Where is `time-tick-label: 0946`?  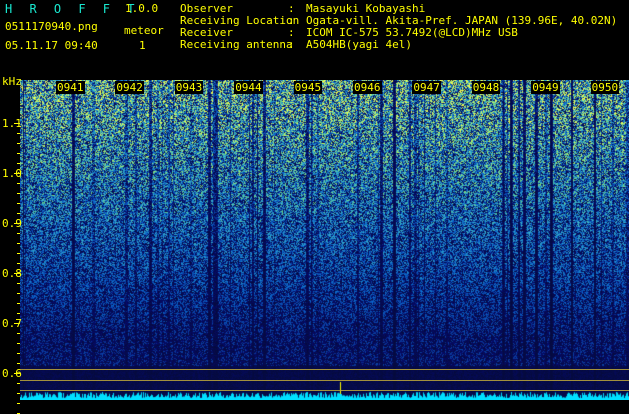
time-tick-label: 0946 is located at coordinates (367, 87).